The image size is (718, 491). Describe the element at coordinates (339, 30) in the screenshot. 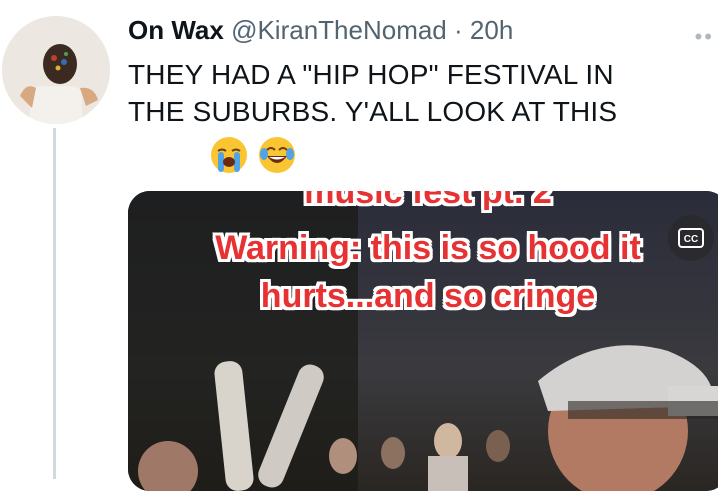

I see `handle: @KiranTheNomad` at that location.